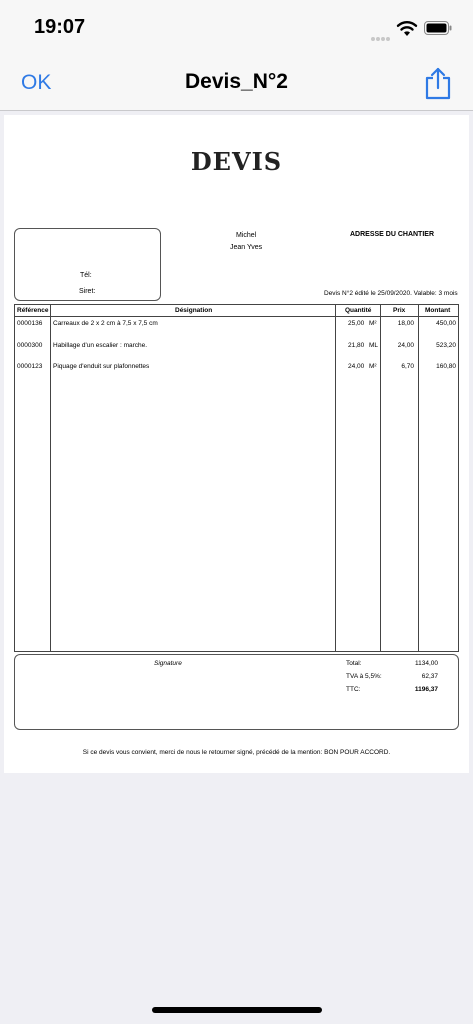 The image size is (473, 1024). What do you see at coordinates (381, 37) in the screenshot?
I see `cellular-signal-icon` at bounding box center [381, 37].